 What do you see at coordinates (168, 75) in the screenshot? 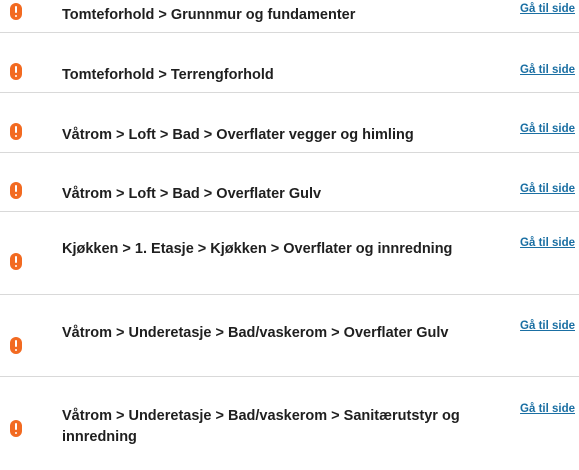
I see `item-path: Tomteforhold > Terrengforhold` at bounding box center [168, 75].